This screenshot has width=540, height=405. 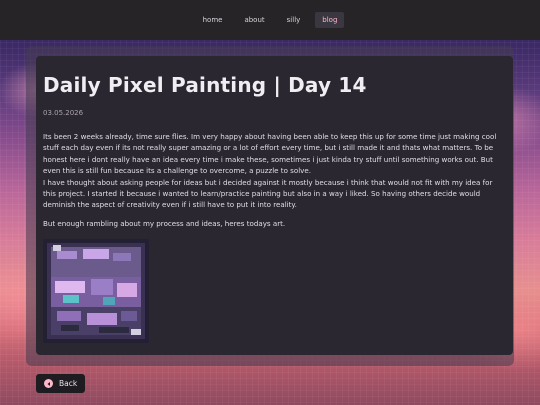 What do you see at coordinates (96, 291) in the screenshot?
I see `pixel-artwork-image` at bounding box center [96, 291].